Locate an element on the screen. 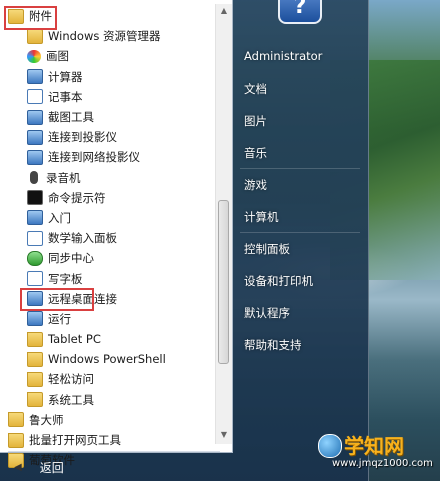 Image resolution: width=440 pixels, height=481 pixels. user-name-link: Administrator is located at coordinates (283, 56).